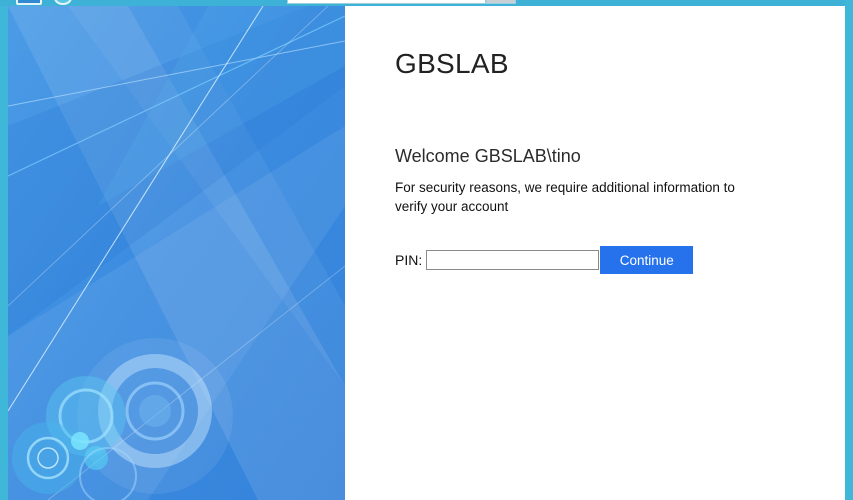 The height and width of the screenshot is (500, 853). I want to click on pin-form: PIN: Continue, so click(544, 260).